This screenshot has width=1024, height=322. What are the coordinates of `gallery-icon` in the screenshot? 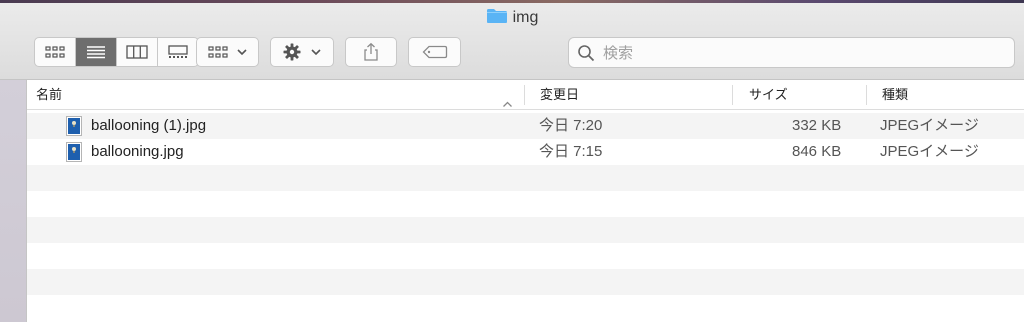 It's located at (178, 51).